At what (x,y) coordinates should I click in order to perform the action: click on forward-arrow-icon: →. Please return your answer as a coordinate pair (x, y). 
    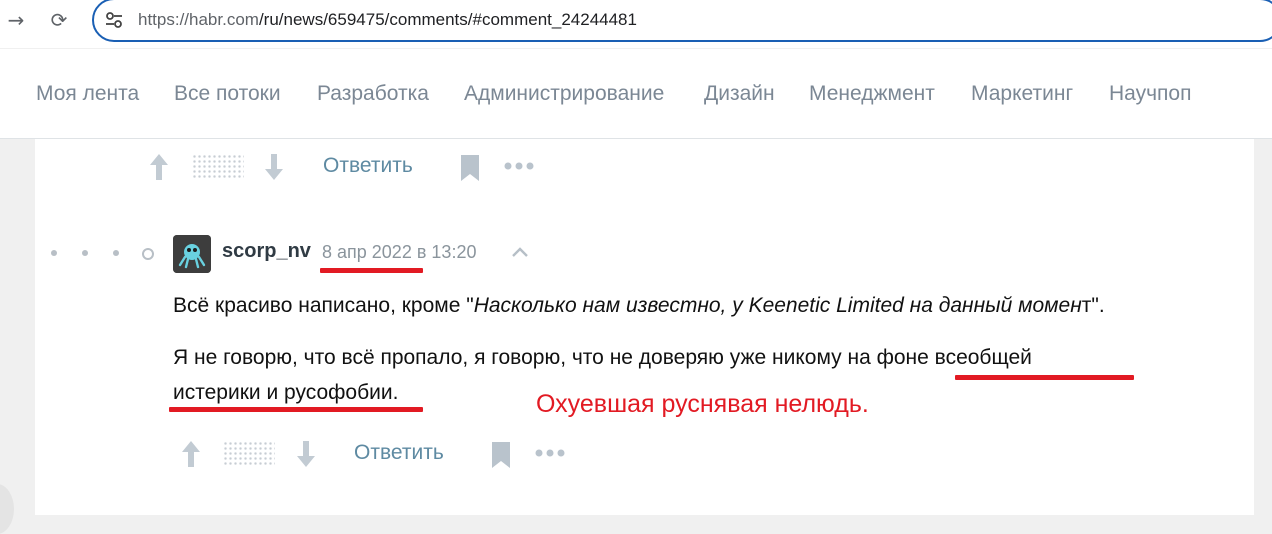
    Looking at the image, I should click on (16, 20).